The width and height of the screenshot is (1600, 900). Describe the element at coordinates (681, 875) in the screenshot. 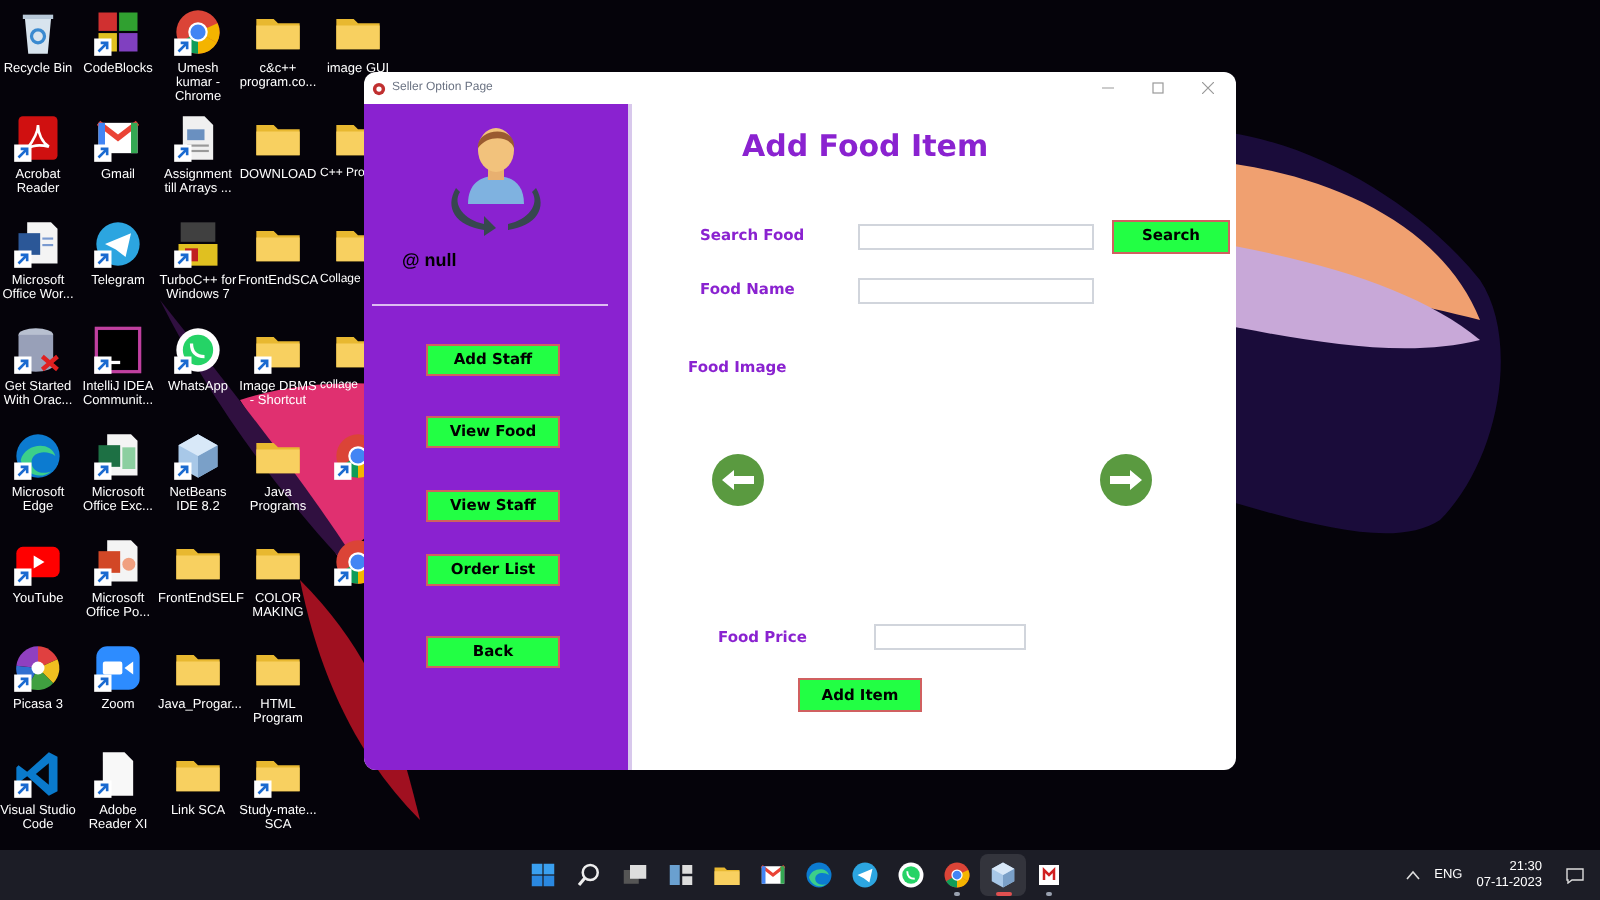

I see `widgets-icon` at that location.